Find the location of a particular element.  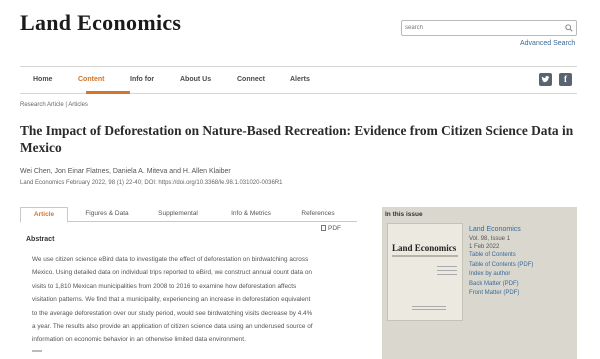

search-box is located at coordinates (489, 28).